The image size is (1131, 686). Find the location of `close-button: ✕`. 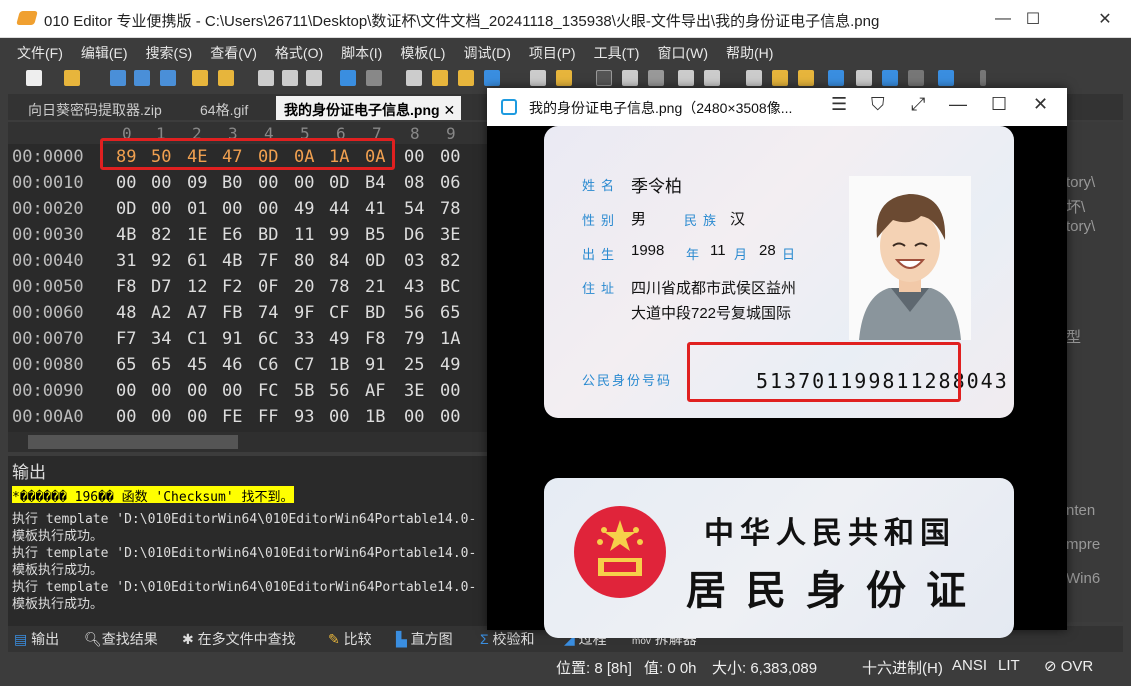

close-button: ✕ is located at coordinates (1105, 19).